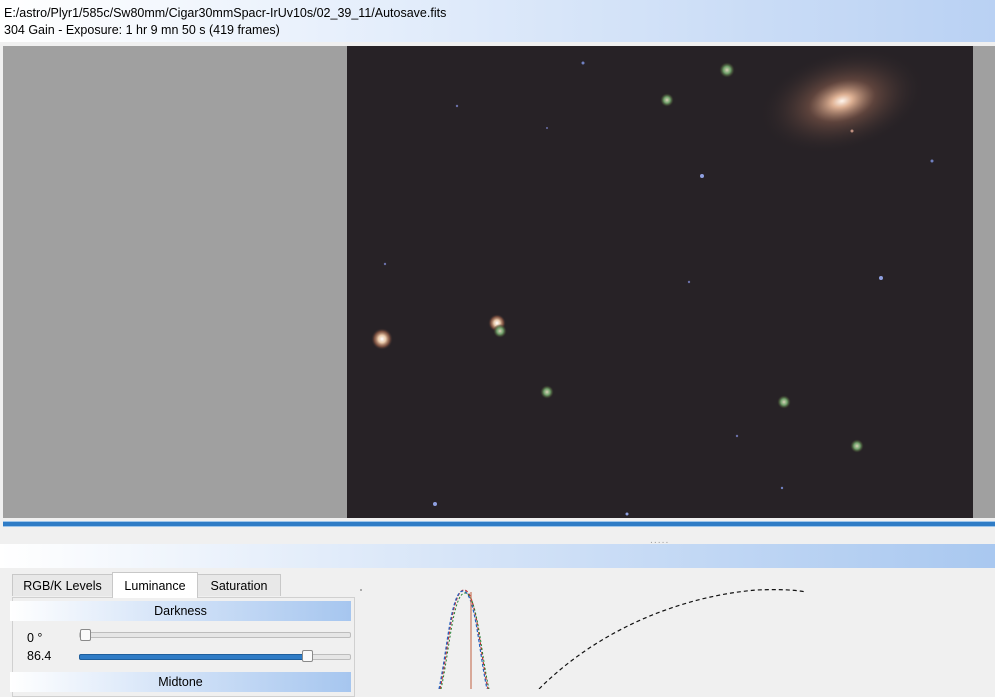  Describe the element at coordinates (215, 635) in the screenshot. I see `darkness-angle-track` at that location.